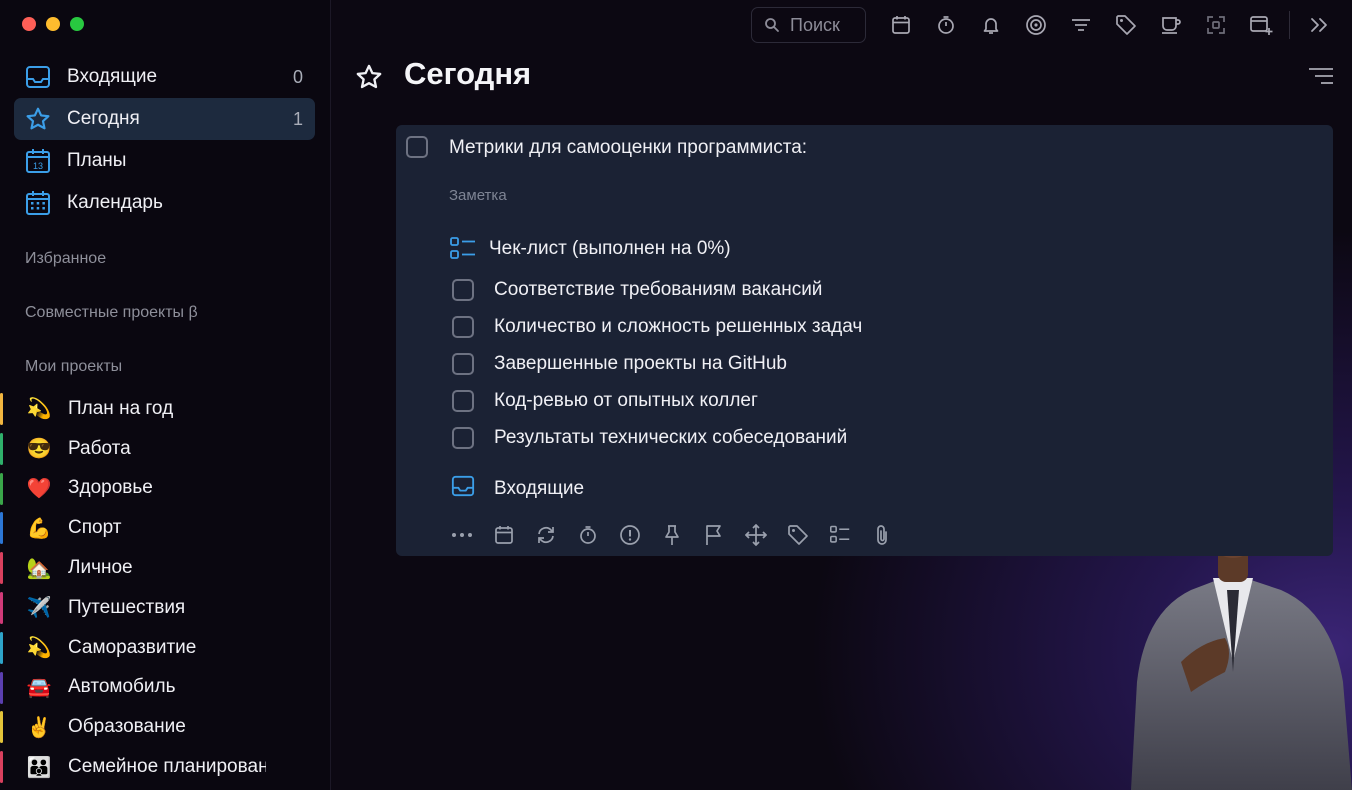  What do you see at coordinates (127, 607) in the screenshot?
I see `project-label: Путешествия` at bounding box center [127, 607].